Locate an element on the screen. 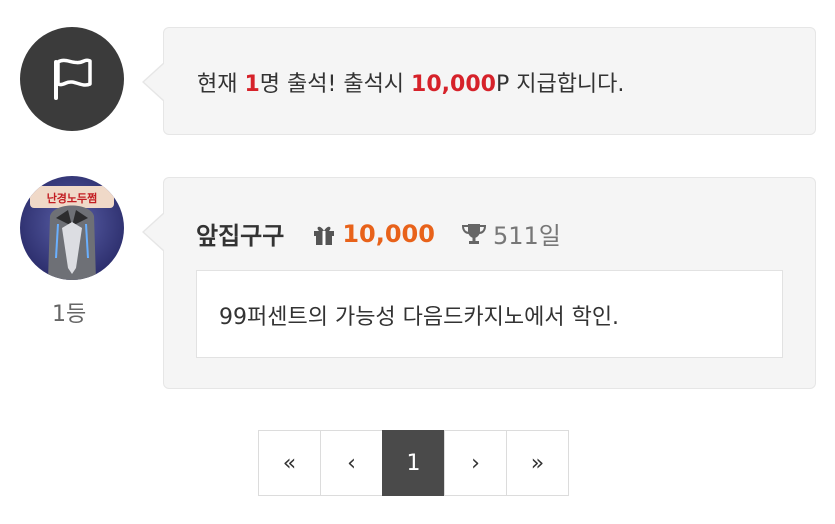 This screenshot has width=835, height=524. avatar-badge-text: 난경노두쩜 is located at coordinates (72, 198).